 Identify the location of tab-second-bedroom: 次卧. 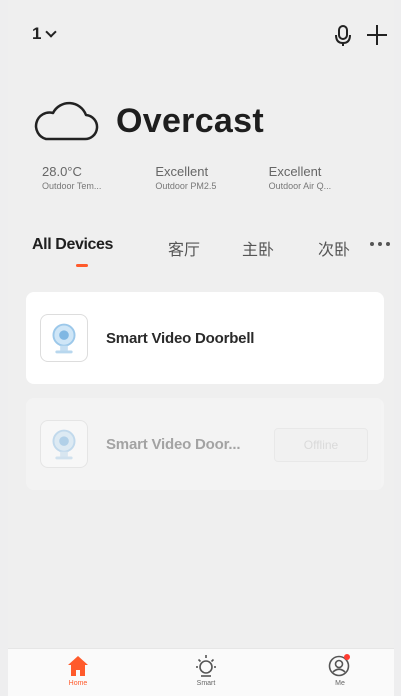
(334, 248).